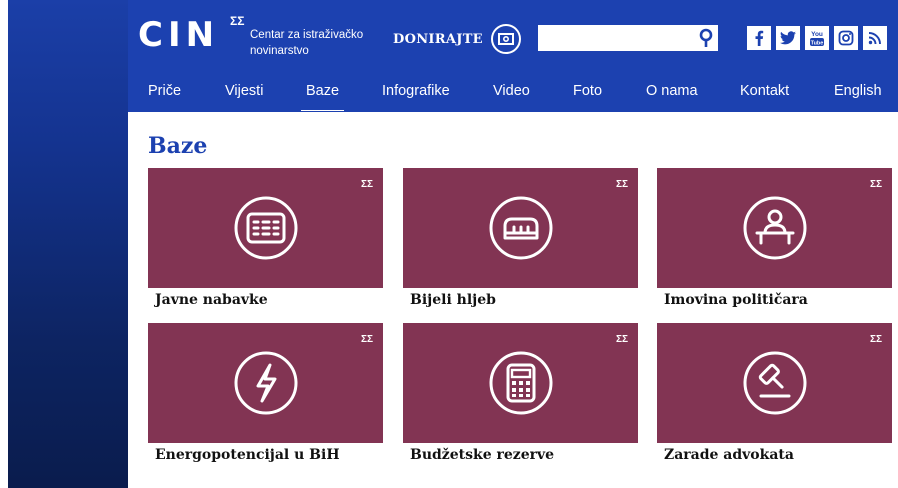  I want to click on twitter-icon, so click(788, 38).